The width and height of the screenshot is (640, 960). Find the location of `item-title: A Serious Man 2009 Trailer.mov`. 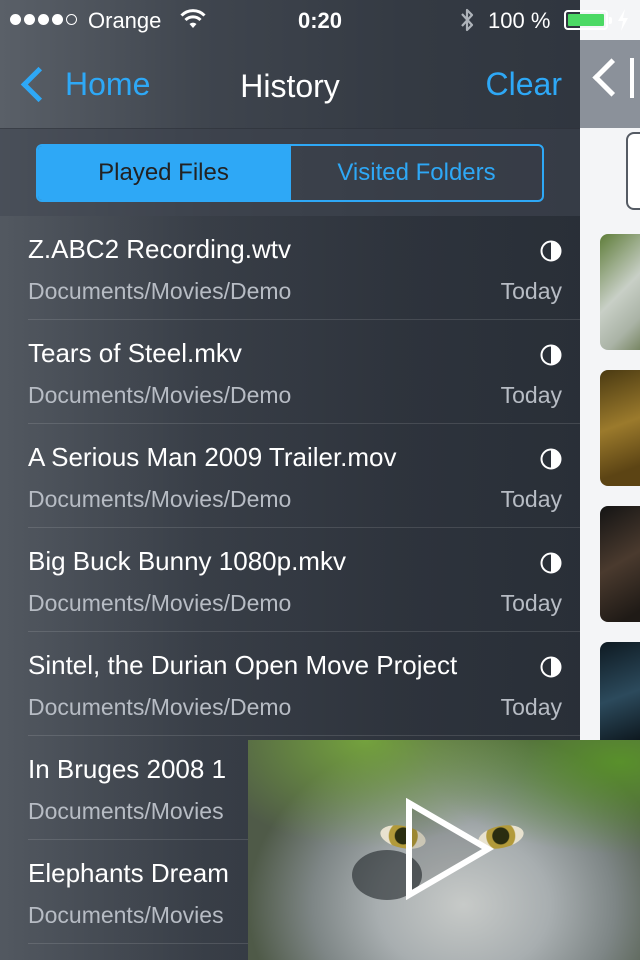

item-title: A Serious Man 2009 Trailer.mov is located at coordinates (212, 457).